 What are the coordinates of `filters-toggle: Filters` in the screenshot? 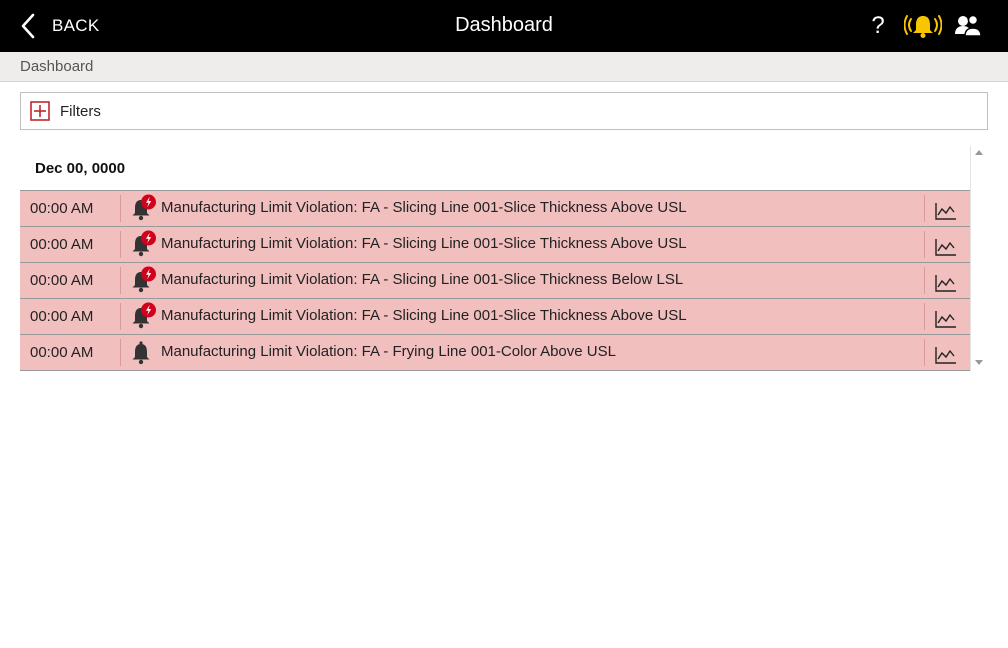 It's located at (504, 111).